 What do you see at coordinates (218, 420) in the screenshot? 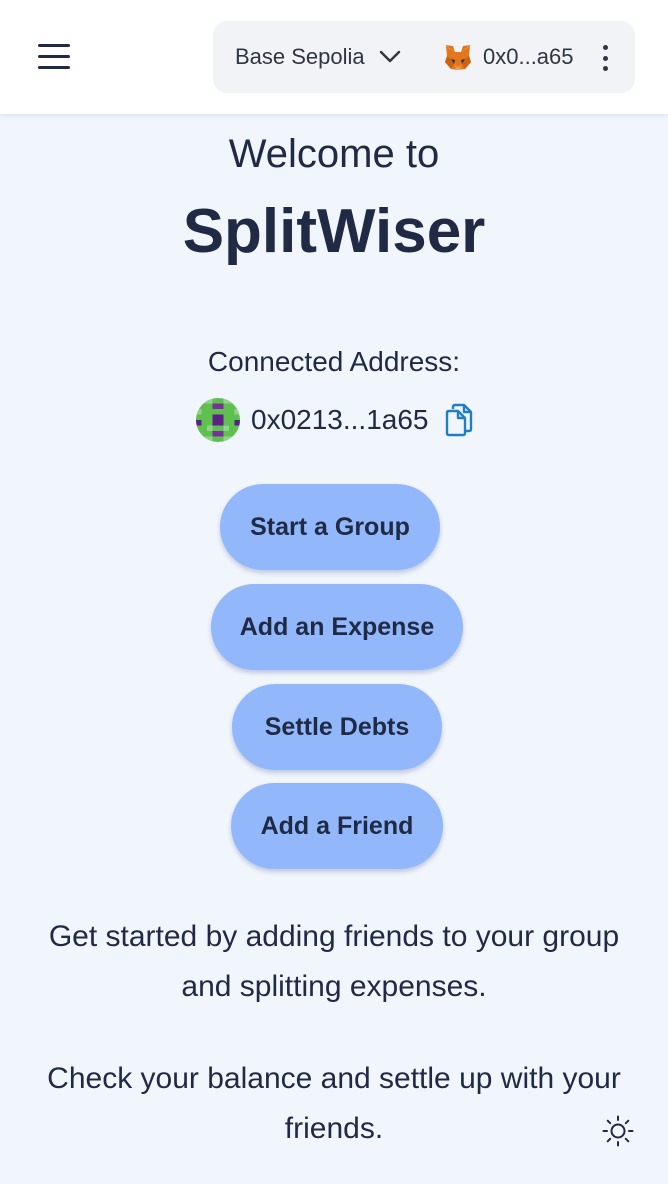
I see `blockie-avatar` at bounding box center [218, 420].